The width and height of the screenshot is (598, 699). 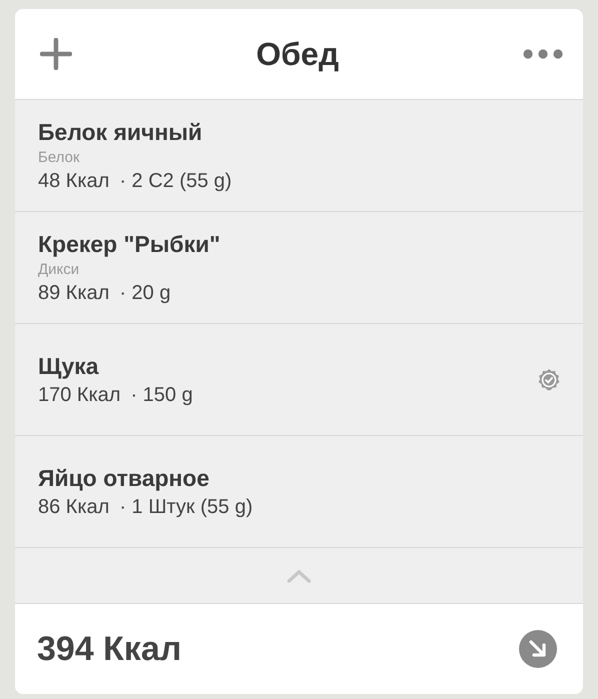 What do you see at coordinates (175, 181) in the screenshot?
I see `food-portion: · 2 С2 (55 g)` at bounding box center [175, 181].